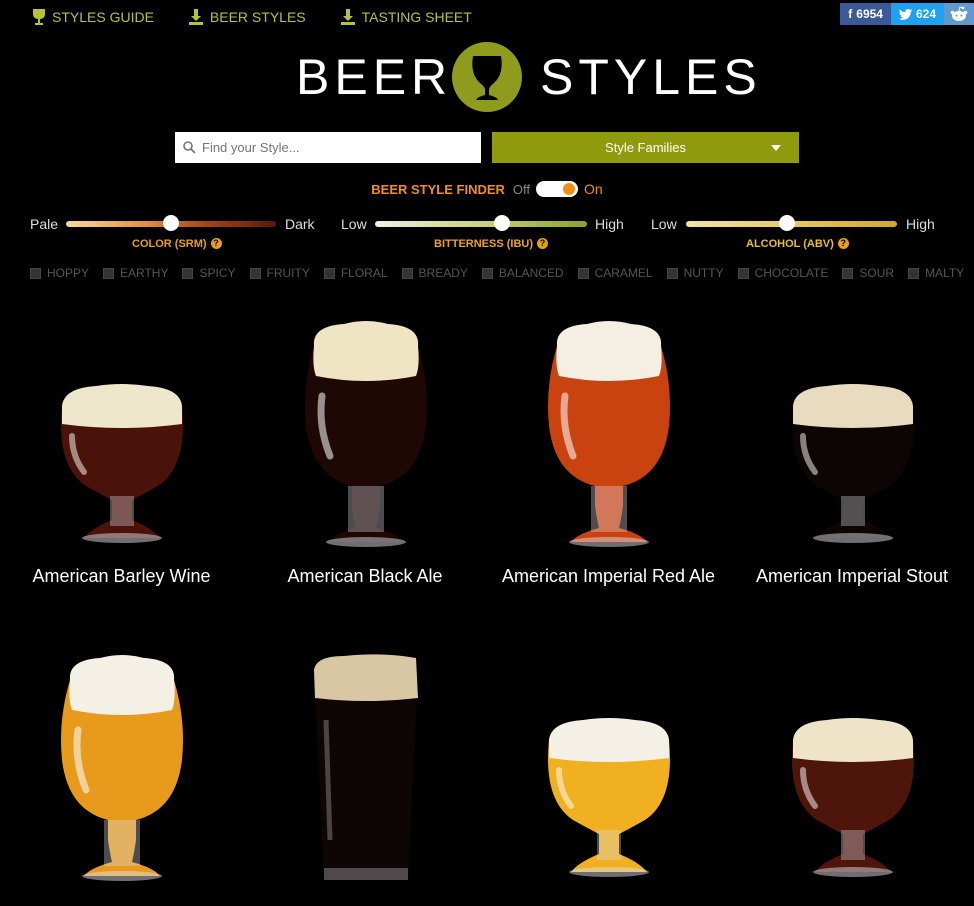 The width and height of the screenshot is (974, 906). I want to click on nav-tasting-sheet: TASTING SHEET, so click(406, 17).